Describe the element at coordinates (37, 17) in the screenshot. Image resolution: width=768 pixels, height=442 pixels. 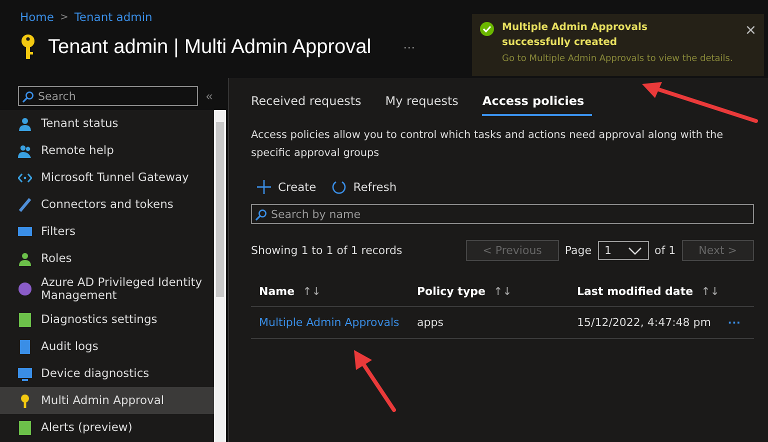
I see `breadcrumb-link: Home` at that location.